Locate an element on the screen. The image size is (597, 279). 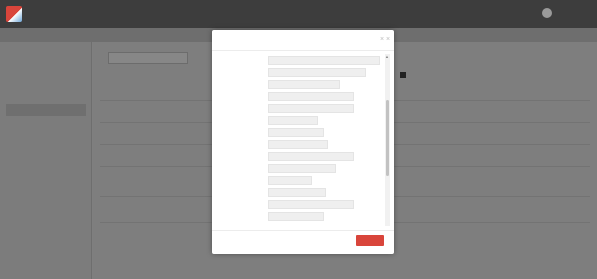
confirm-button is located at coordinates (370, 240).